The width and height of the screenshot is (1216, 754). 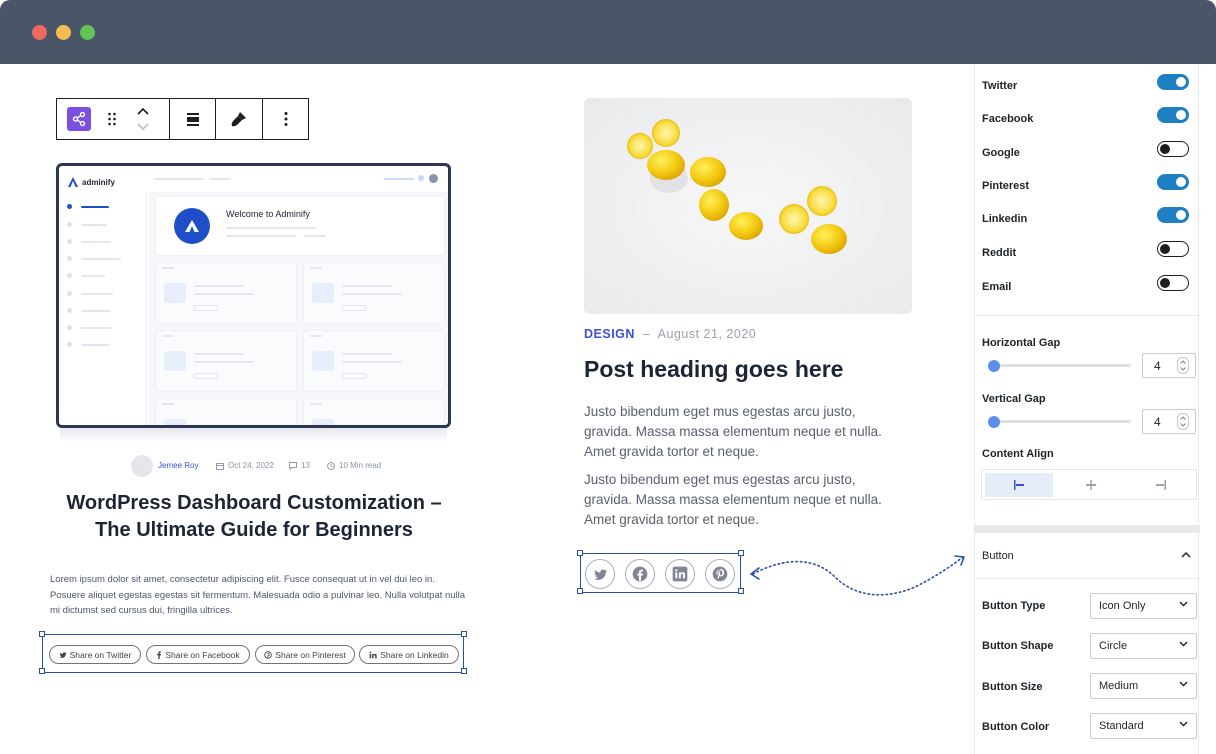 What do you see at coordinates (331, 465) in the screenshot?
I see `clock-icon` at bounding box center [331, 465].